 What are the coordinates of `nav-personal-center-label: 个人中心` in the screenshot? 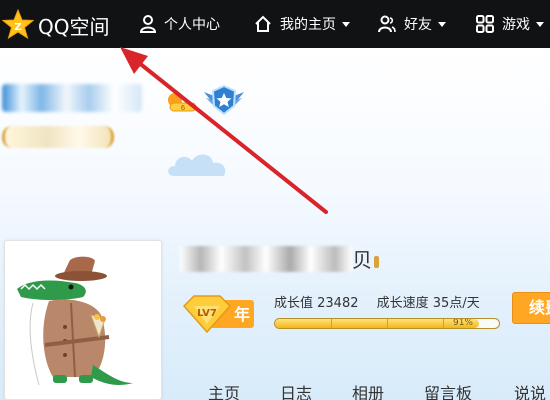 It's located at (192, 25).